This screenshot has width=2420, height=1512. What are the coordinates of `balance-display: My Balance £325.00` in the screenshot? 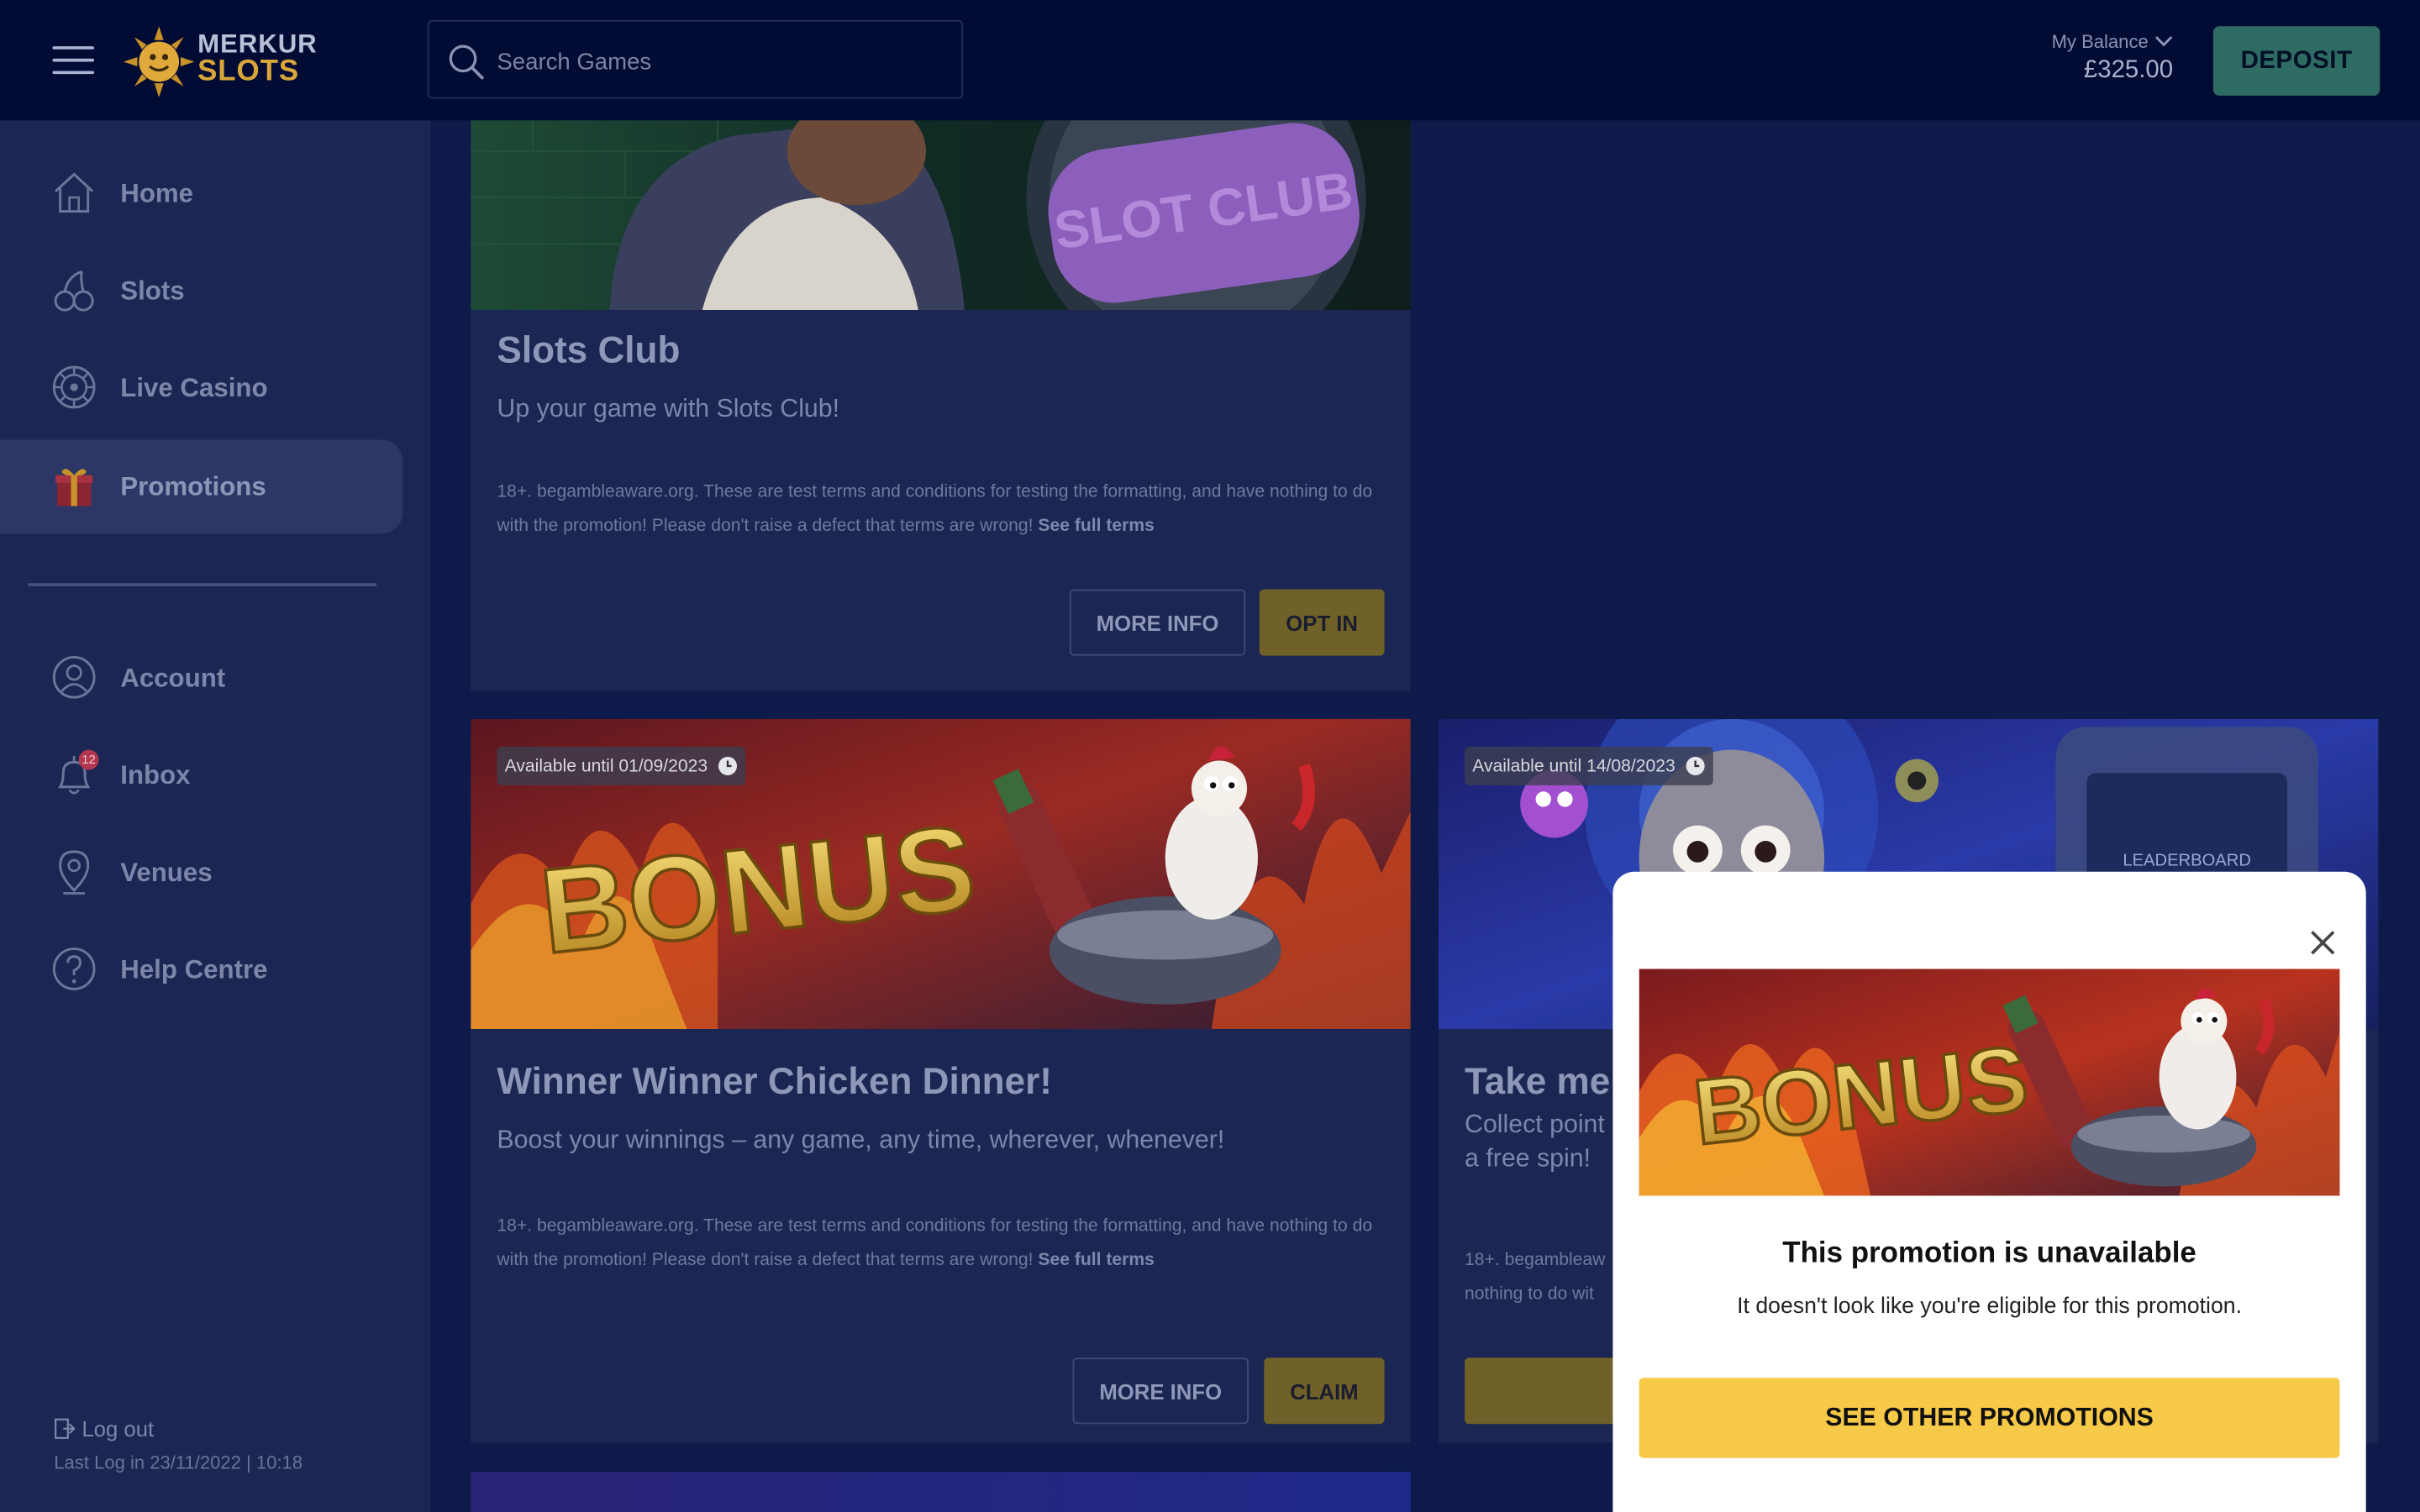 It's located at (2113, 58).